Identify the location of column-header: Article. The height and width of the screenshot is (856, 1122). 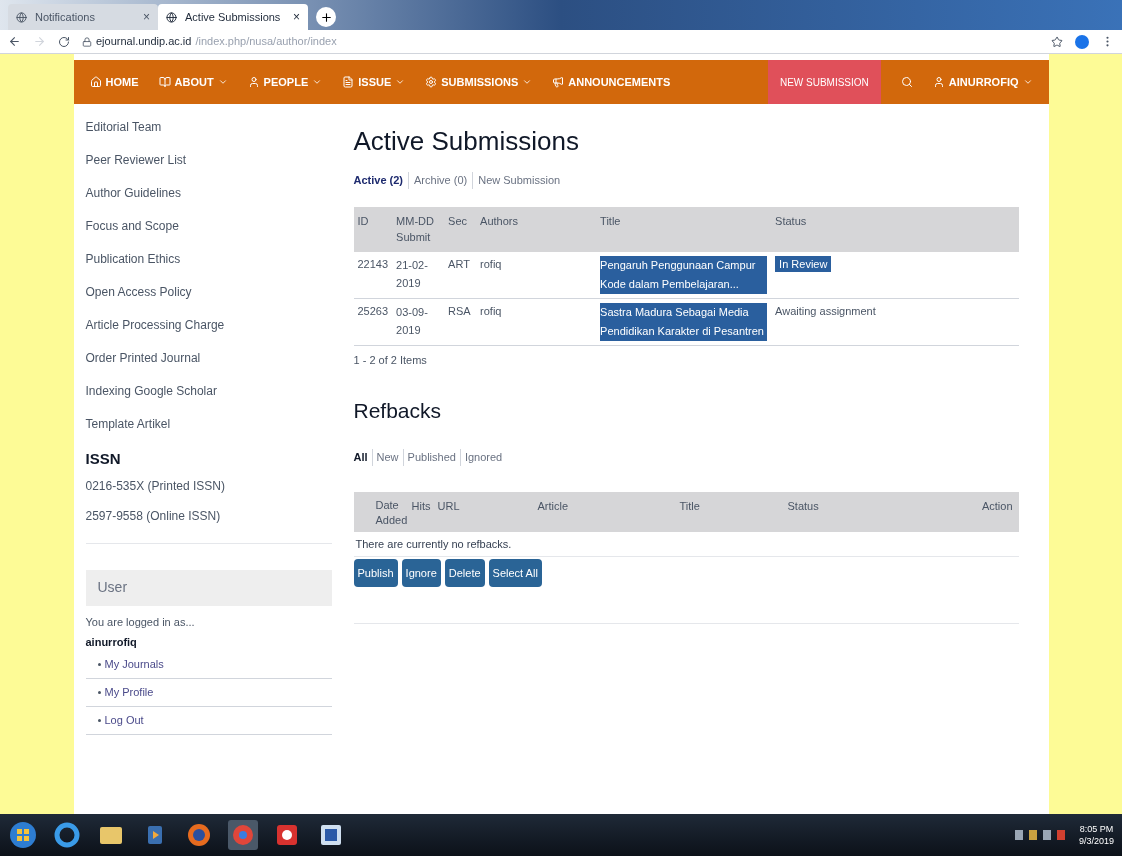
(553, 506).